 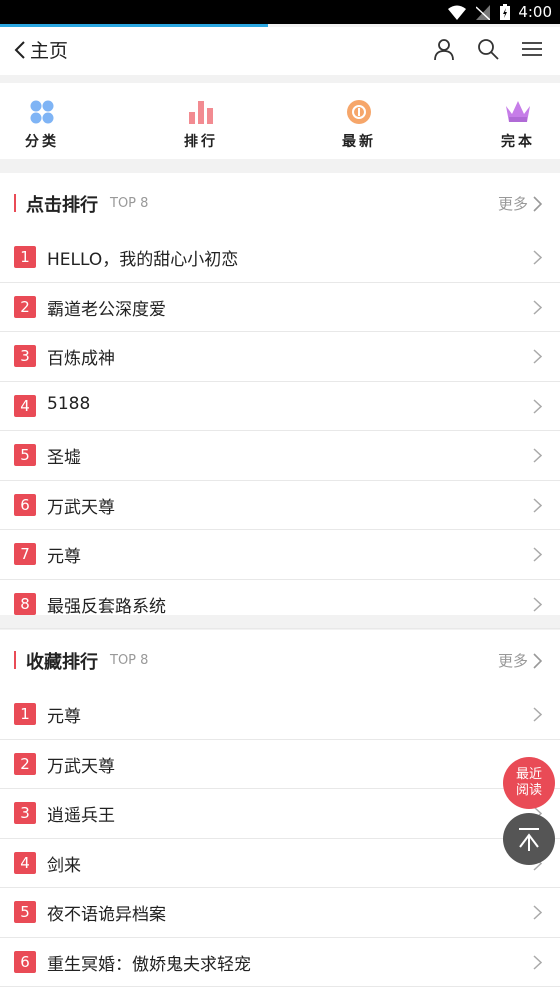 I want to click on book-title: 百炼成神, so click(x=81, y=359).